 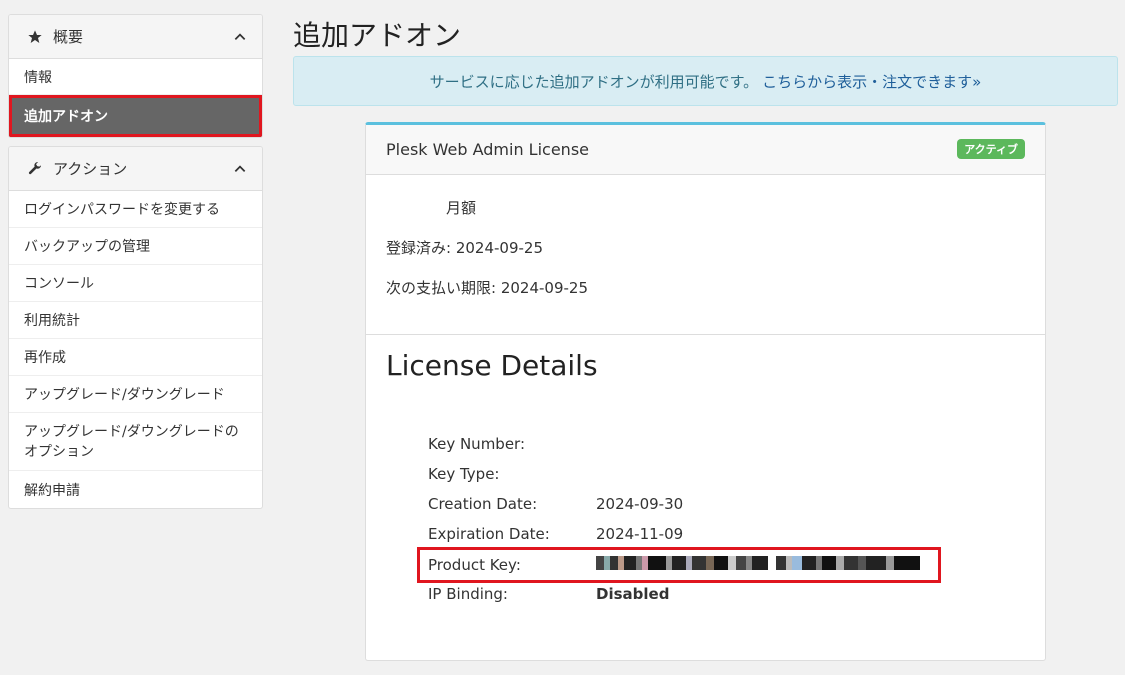 What do you see at coordinates (135, 357) in the screenshot?
I see `sidebar-item-rebuild: 再作成` at bounding box center [135, 357].